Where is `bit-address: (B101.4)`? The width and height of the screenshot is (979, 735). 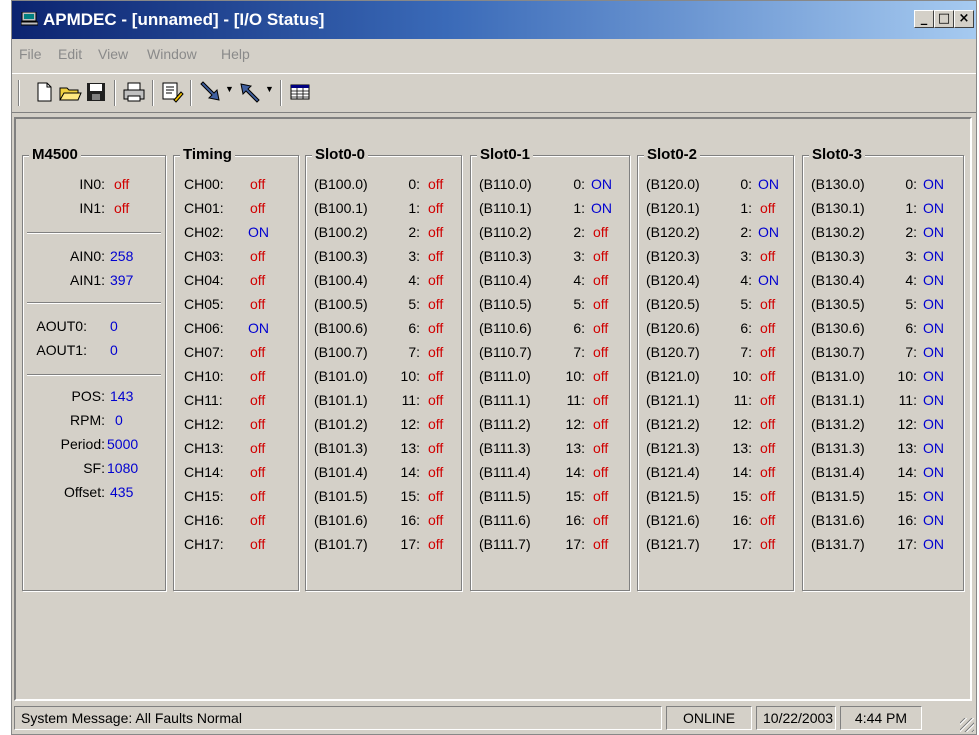 bit-address: (B101.4) is located at coordinates (341, 472).